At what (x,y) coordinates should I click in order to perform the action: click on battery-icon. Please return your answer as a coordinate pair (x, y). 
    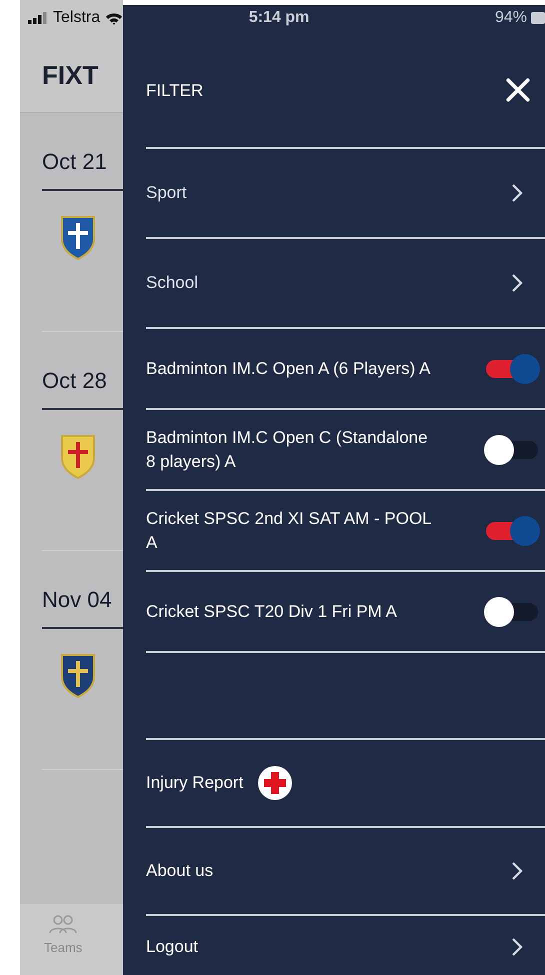
    Looking at the image, I should click on (538, 18).